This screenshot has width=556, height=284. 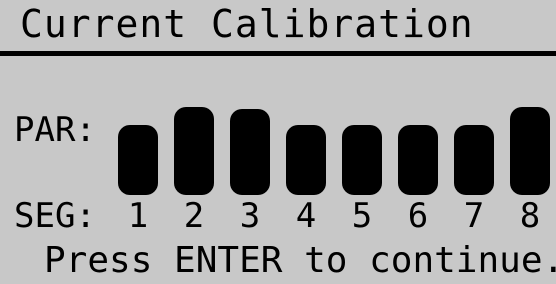 I want to click on segment-number-8: 8, so click(x=530, y=216).